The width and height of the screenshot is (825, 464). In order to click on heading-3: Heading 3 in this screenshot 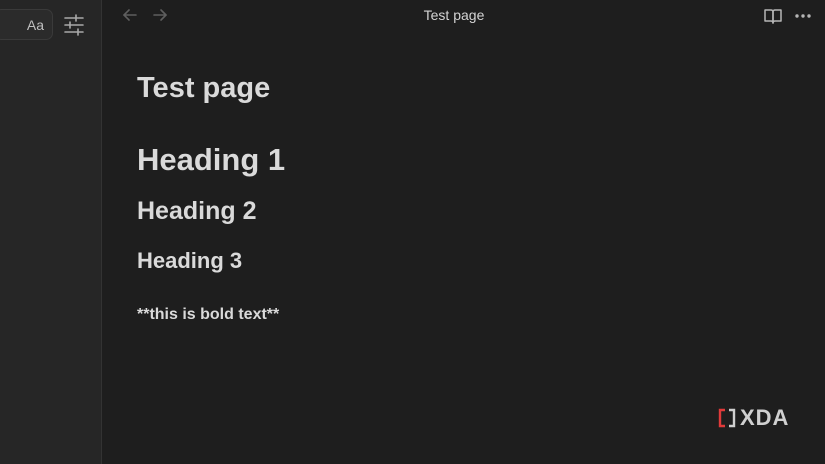, I will do `click(189, 261)`.